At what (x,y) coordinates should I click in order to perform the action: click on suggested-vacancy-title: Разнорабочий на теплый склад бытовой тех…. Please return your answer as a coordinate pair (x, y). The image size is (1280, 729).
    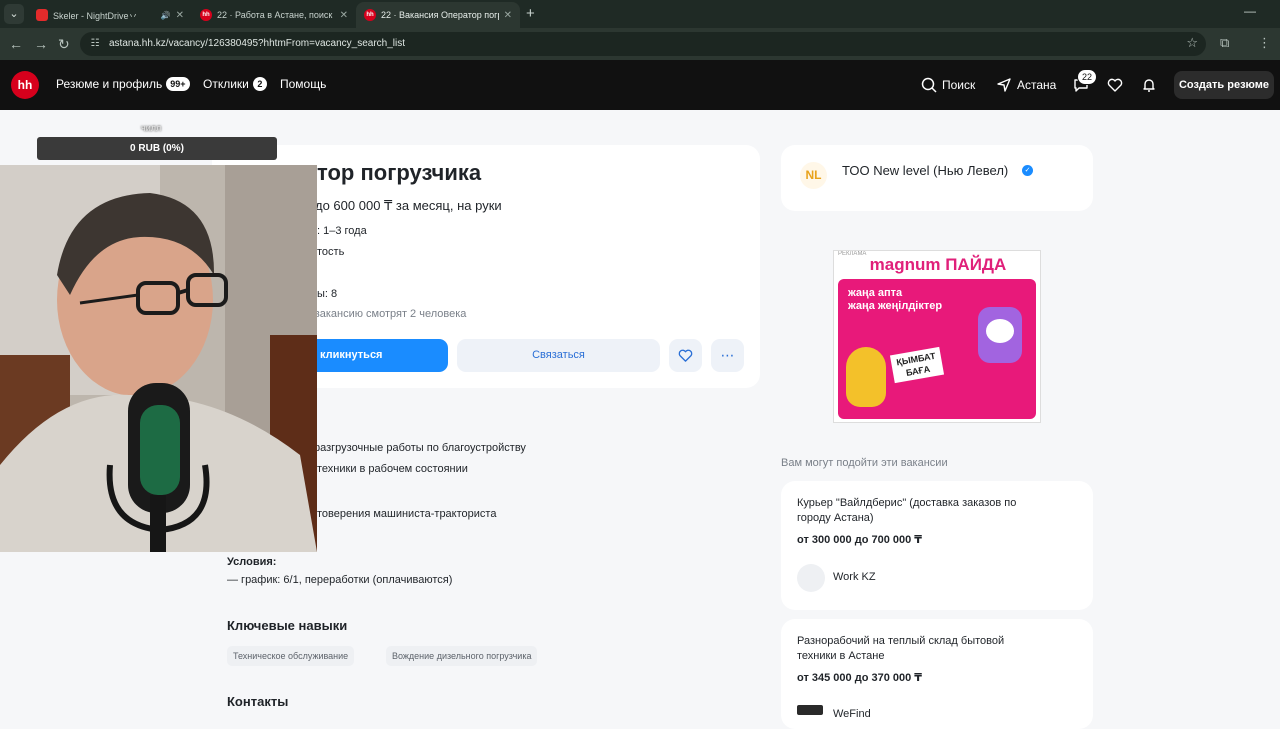
    Looking at the image, I should click on (900, 649).